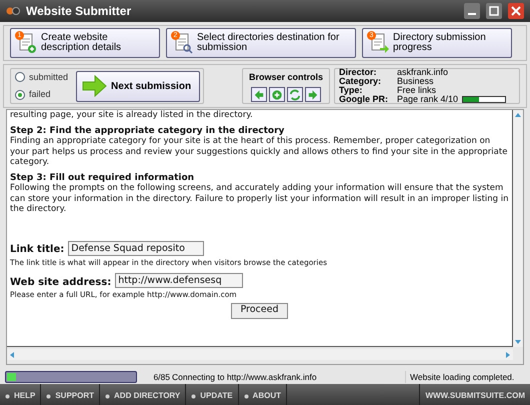 The height and width of the screenshot is (405, 530). What do you see at coordinates (472, 11) in the screenshot?
I see `minimize-button` at bounding box center [472, 11].